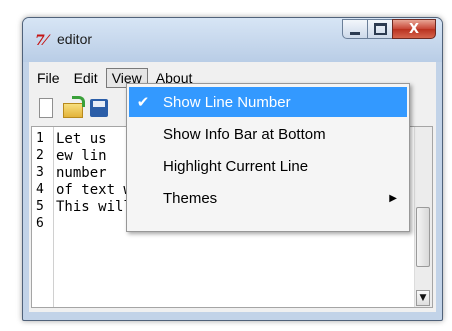  What do you see at coordinates (86, 78) in the screenshot?
I see `menu-edit: Edit` at bounding box center [86, 78].